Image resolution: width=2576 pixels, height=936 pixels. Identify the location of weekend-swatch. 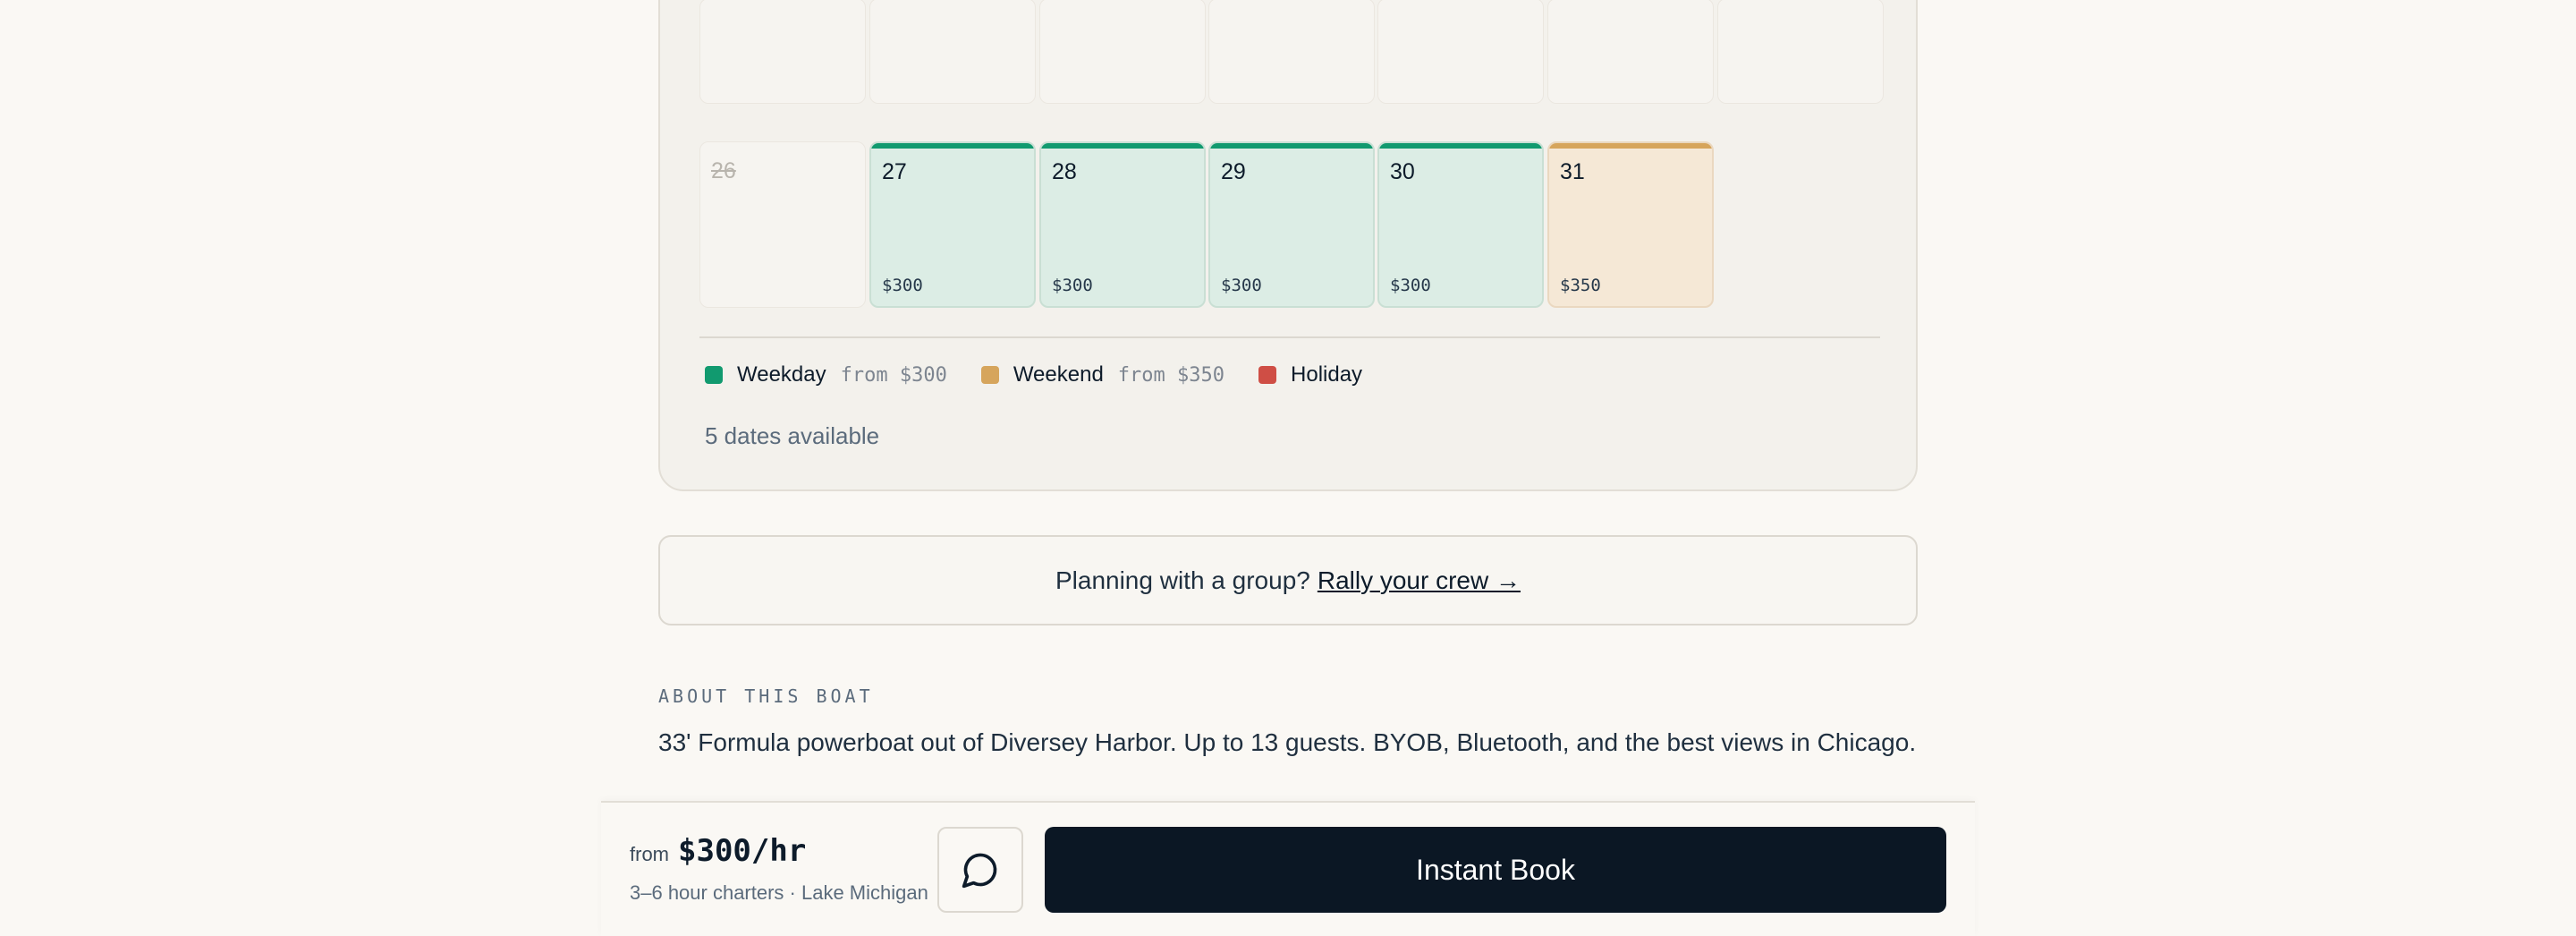
(989, 375).